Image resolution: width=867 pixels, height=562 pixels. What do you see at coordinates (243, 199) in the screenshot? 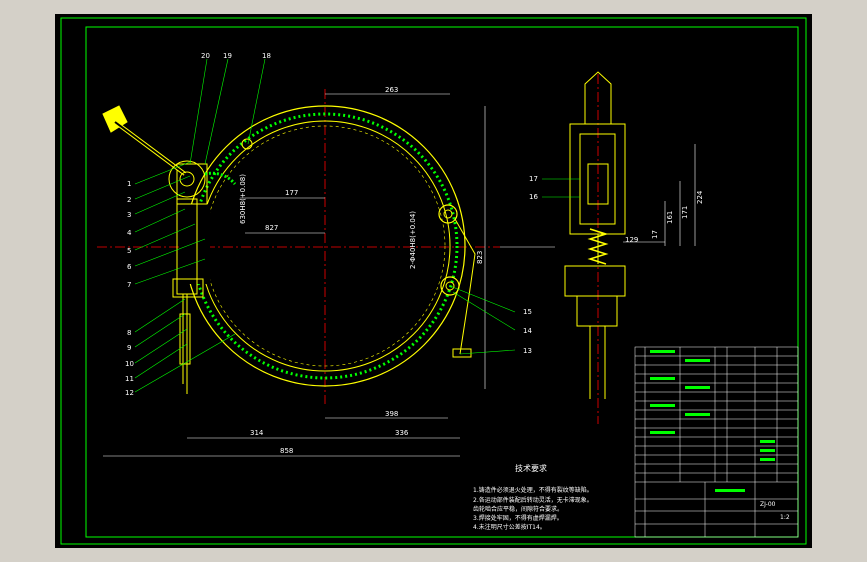
I see `dim-rot-a: 630H8(+0.08)` at bounding box center [243, 199].